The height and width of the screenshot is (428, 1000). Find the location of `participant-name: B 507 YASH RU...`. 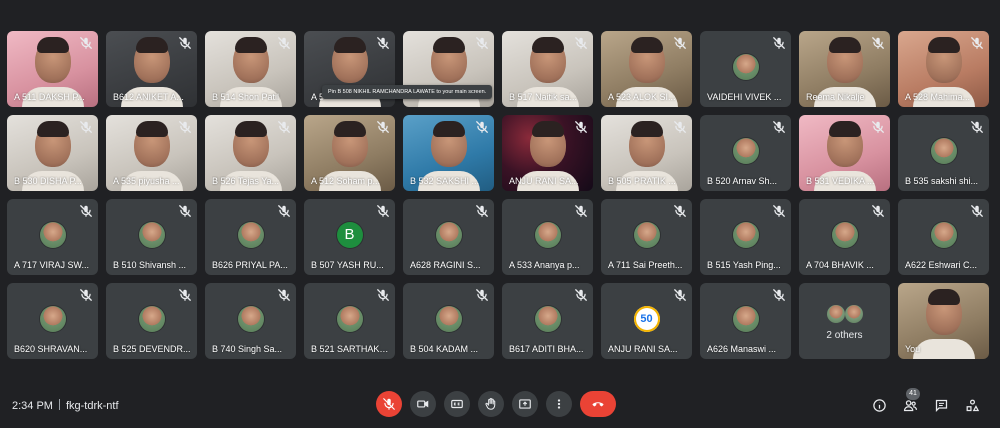

participant-name: B 507 YASH RU... is located at coordinates (347, 265).